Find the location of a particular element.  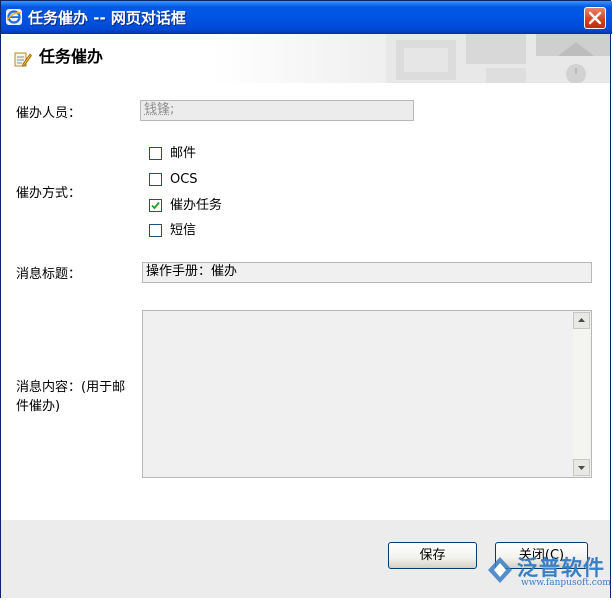

email-label: 邮件 is located at coordinates (183, 153).